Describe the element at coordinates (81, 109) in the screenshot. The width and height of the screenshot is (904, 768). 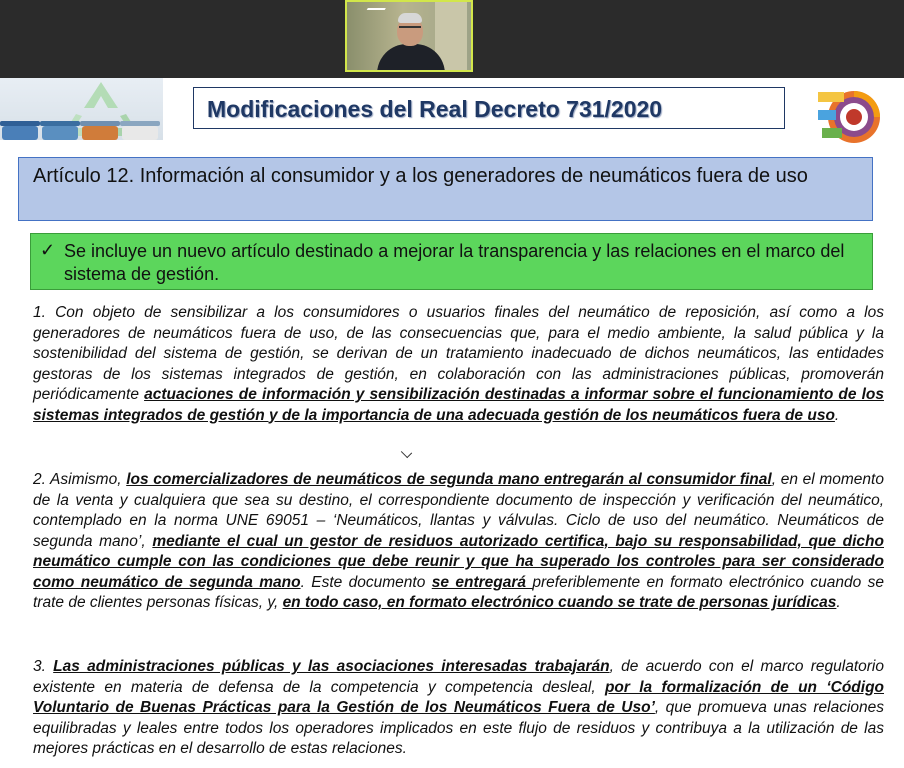
I see `recycling-bins-image` at that location.